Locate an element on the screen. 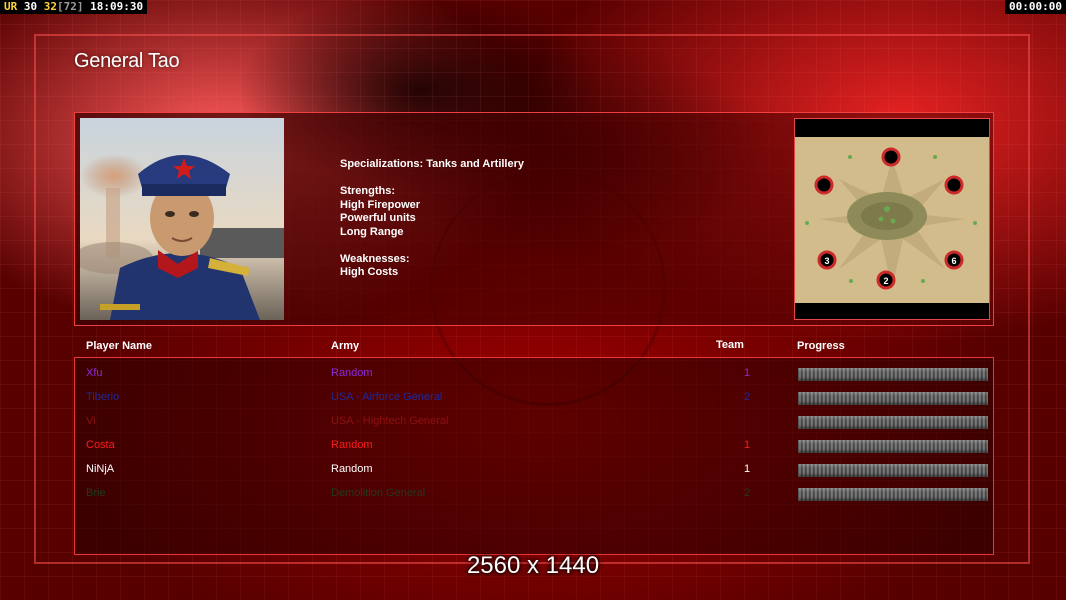 This screenshot has height=600, width=1066. fps-overlay: UR 30 32[72] 18:09:30 is located at coordinates (74, 7).